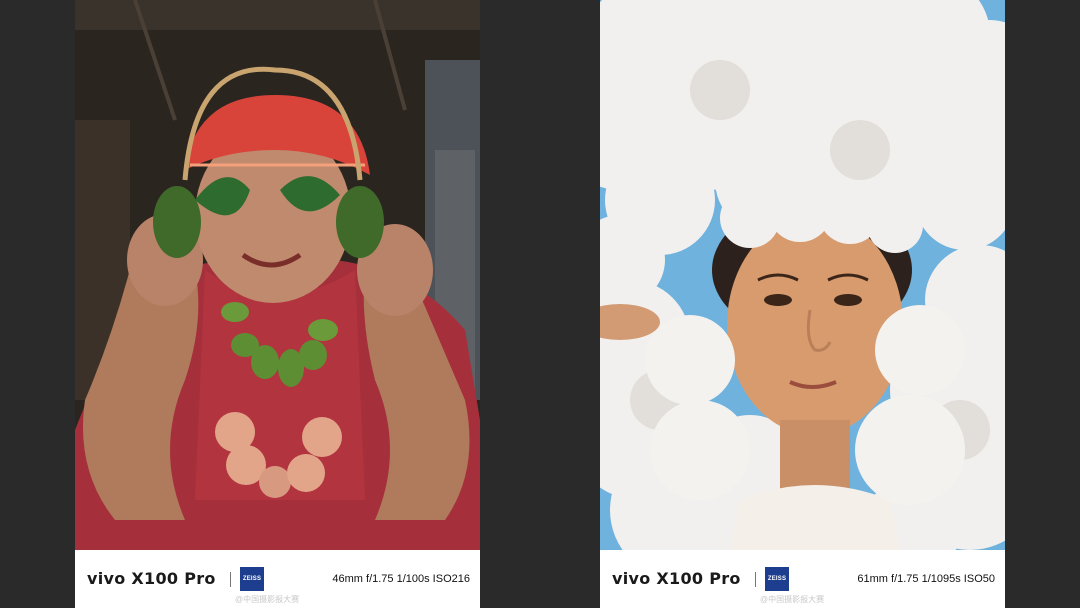 The height and width of the screenshot is (608, 1080). I want to click on camera-specs: 61mm f/1.75 1/1095s ISO50, so click(926, 579).